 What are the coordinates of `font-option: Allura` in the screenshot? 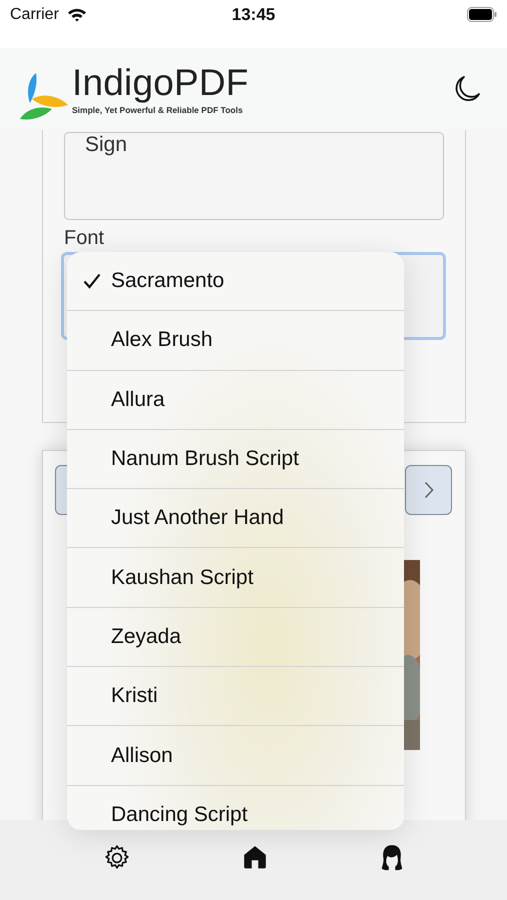 It's located at (235, 400).